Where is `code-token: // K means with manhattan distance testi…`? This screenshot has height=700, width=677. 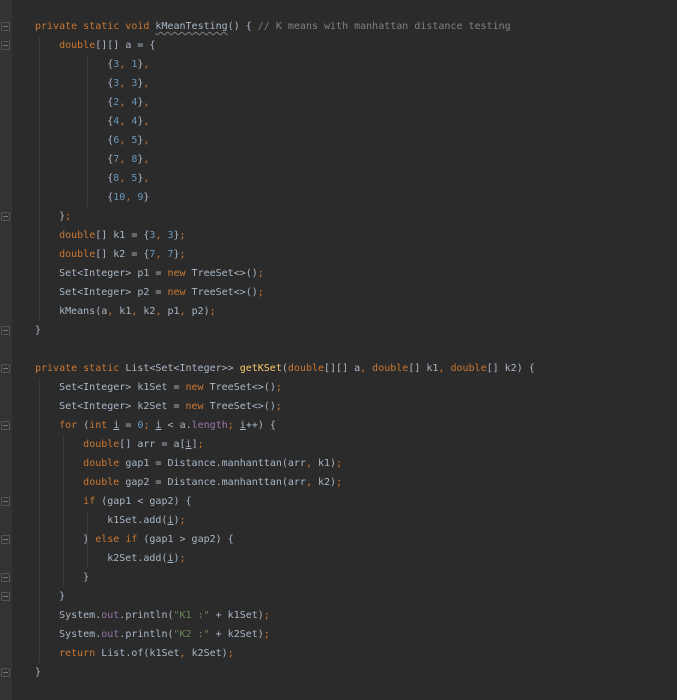
code-token: // K means with manhattan distance testi… is located at coordinates (384, 26).